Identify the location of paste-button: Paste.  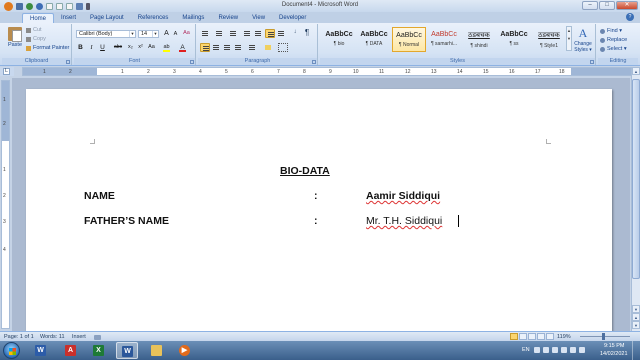
(15, 41).